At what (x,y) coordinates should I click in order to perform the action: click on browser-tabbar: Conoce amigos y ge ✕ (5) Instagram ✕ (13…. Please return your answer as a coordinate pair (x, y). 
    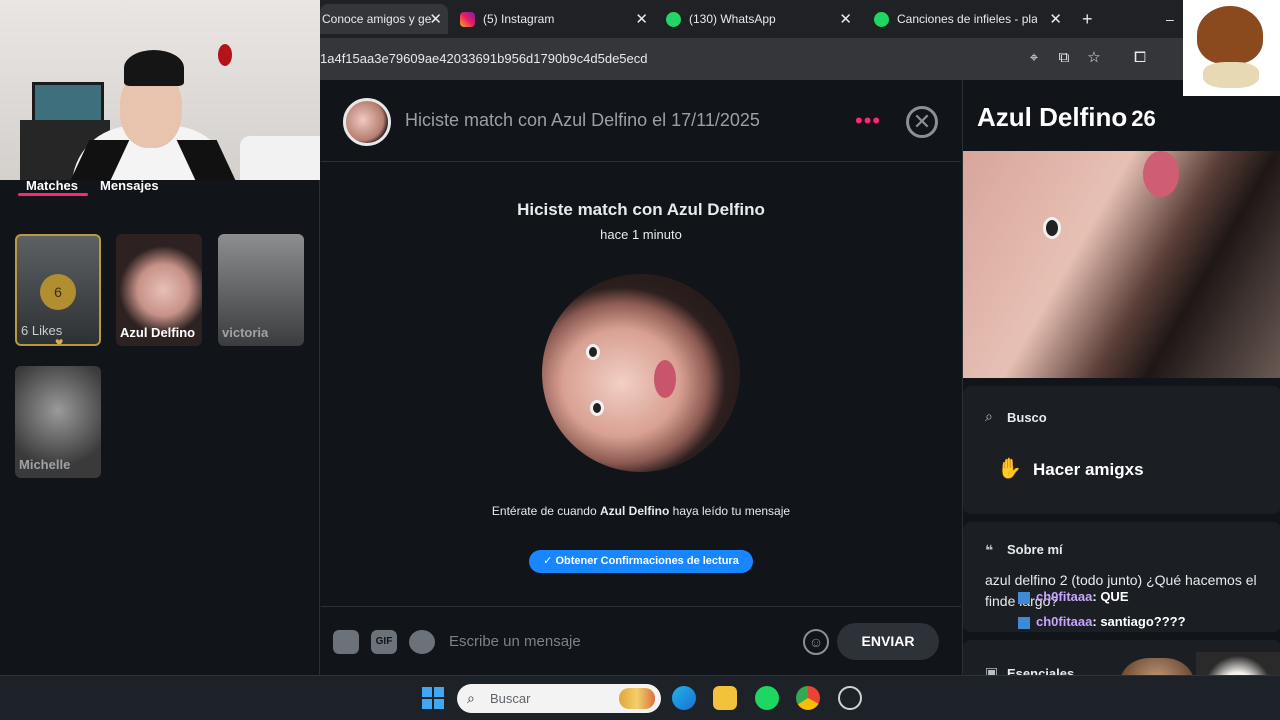
    Looking at the image, I should click on (800, 19).